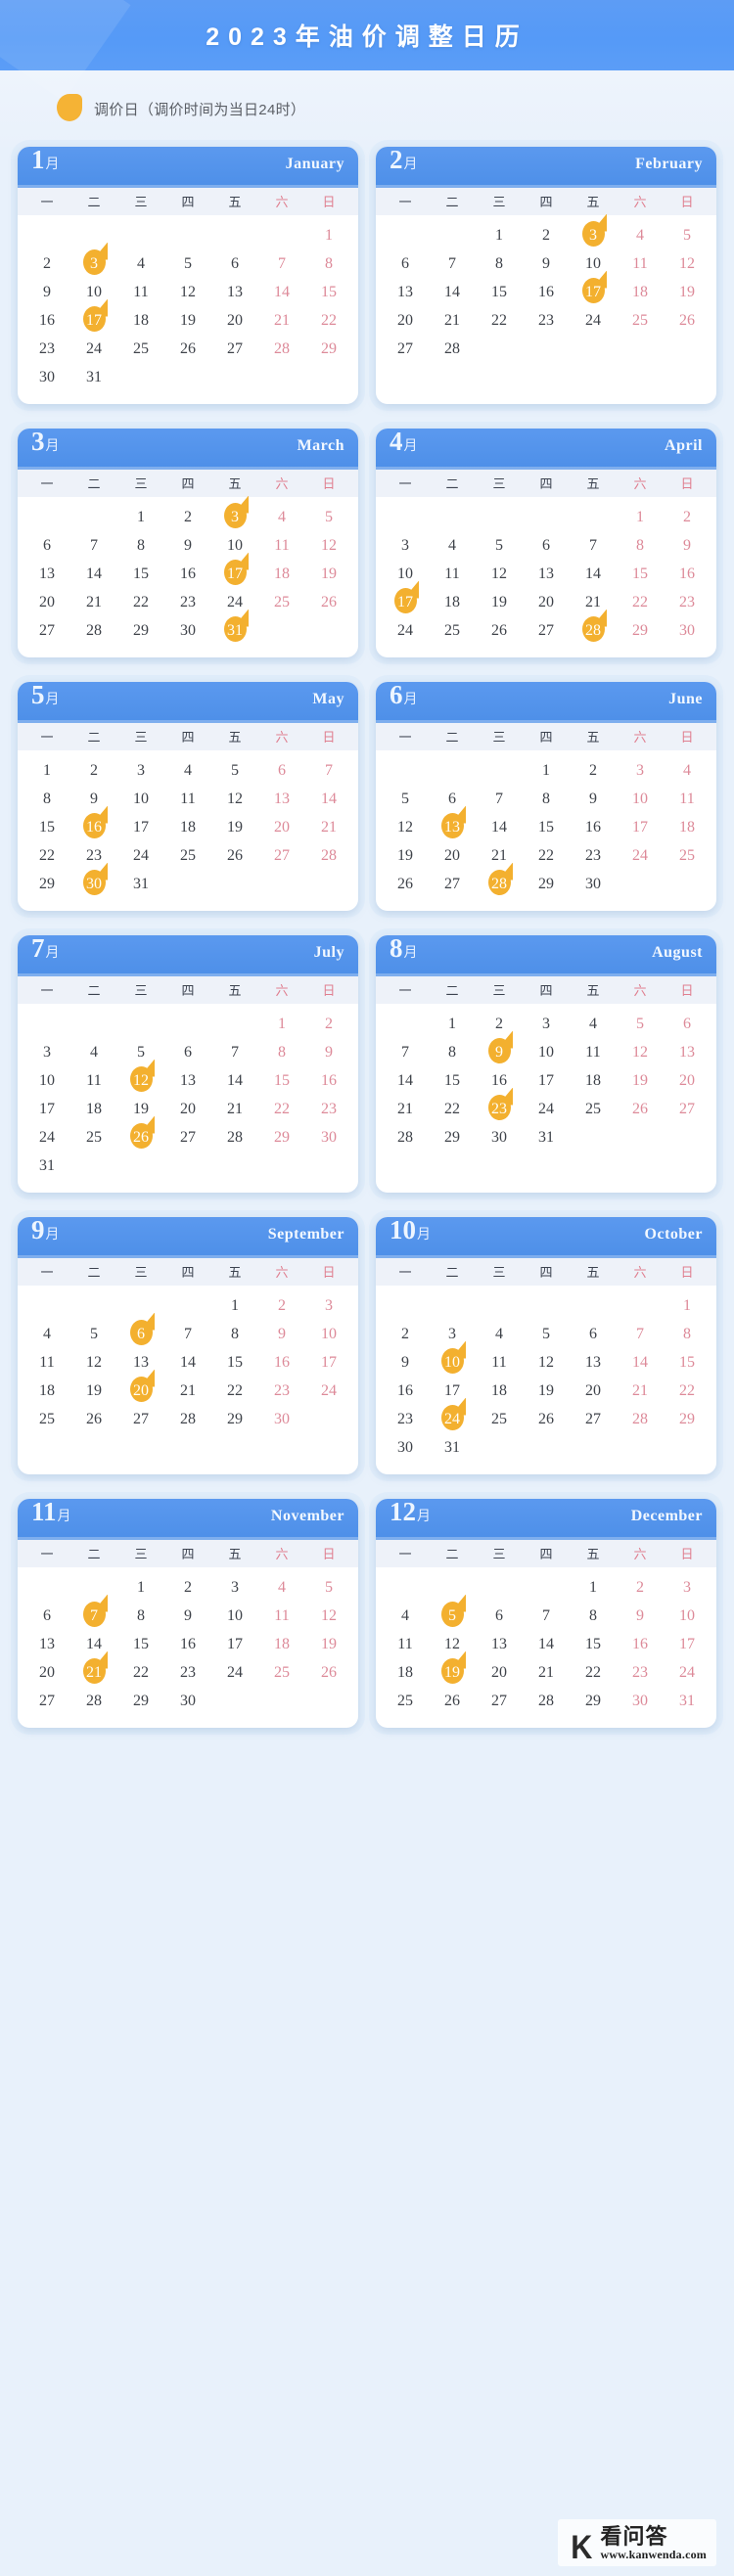 Image resolution: width=734 pixels, height=2576 pixels. I want to click on day-cell: 28, so click(94, 630).